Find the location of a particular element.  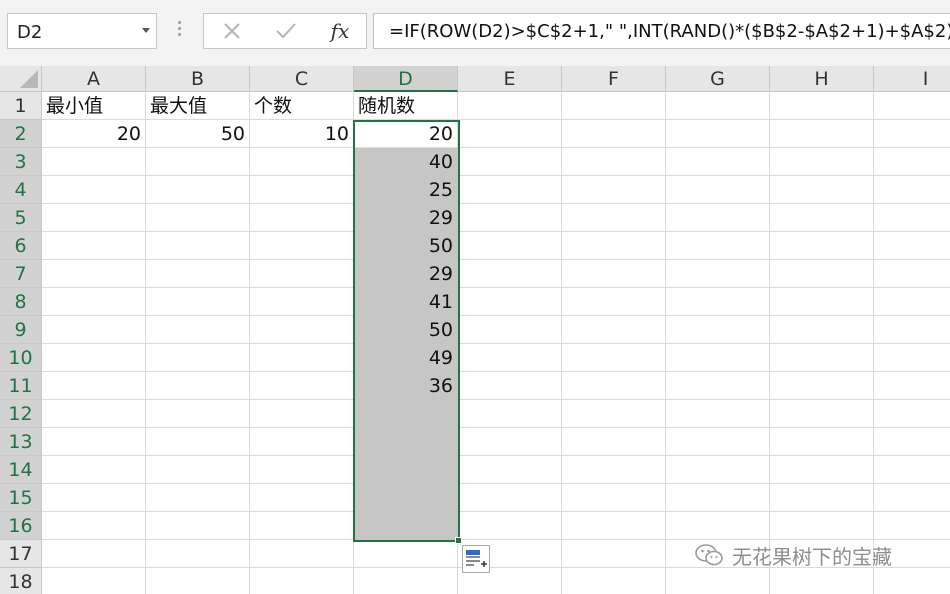

cell-d13 is located at coordinates (406, 442).